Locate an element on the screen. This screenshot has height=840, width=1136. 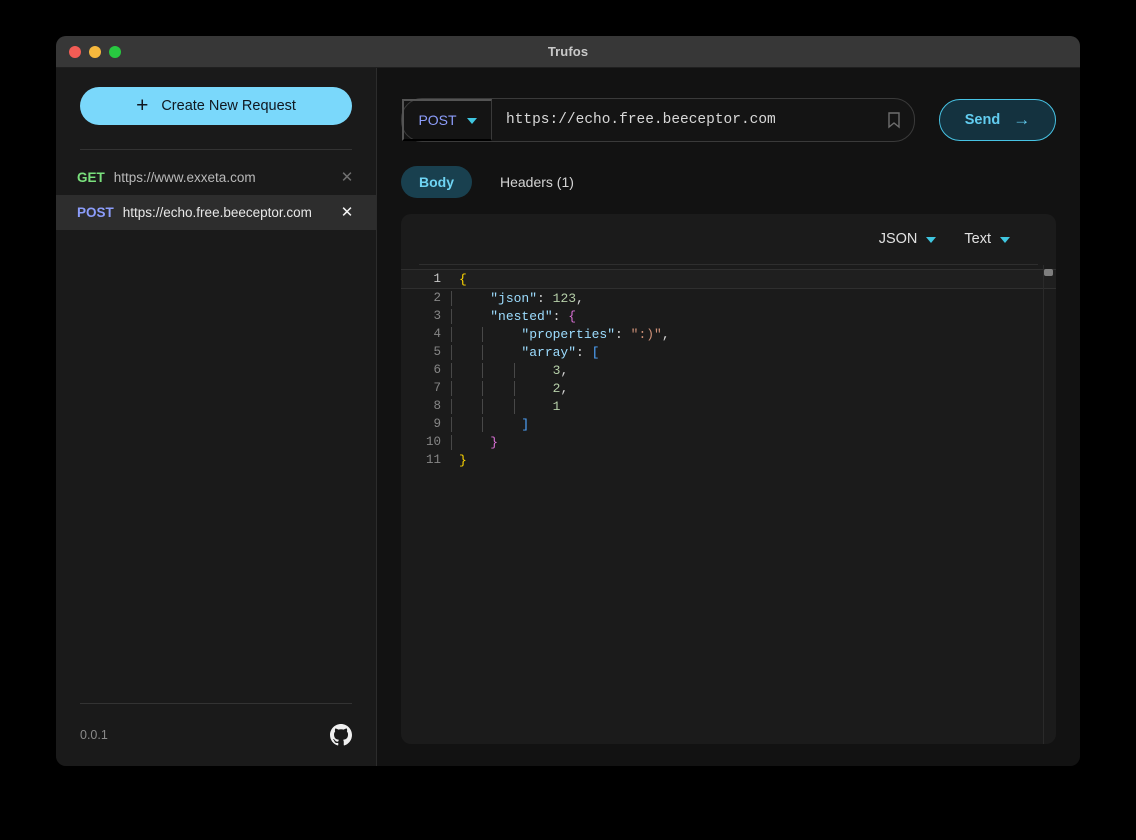
code-line: 3 "nested": { is located at coordinates (728, 316).